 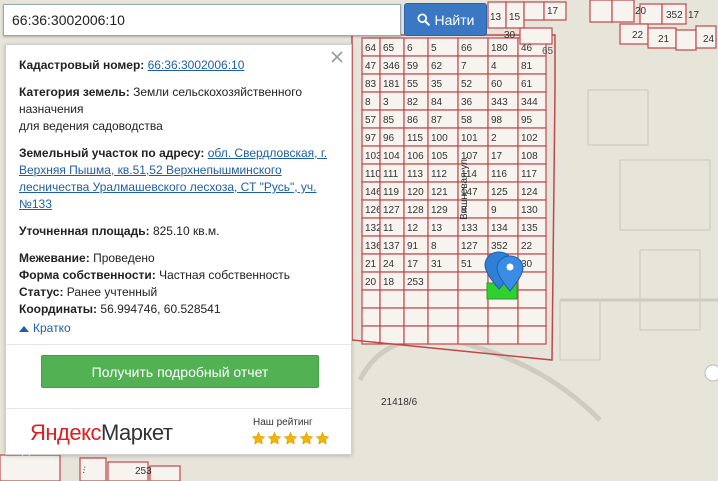 What do you see at coordinates (494, 138) in the screenshot?
I see `parcel-number: 2` at bounding box center [494, 138].